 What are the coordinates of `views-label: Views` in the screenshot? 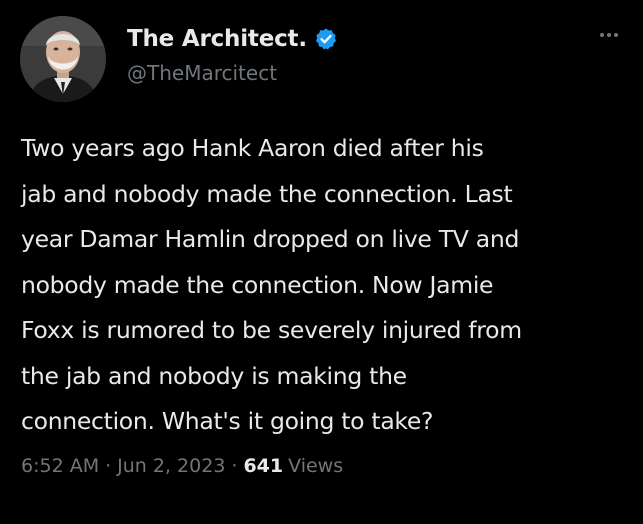 It's located at (316, 466).